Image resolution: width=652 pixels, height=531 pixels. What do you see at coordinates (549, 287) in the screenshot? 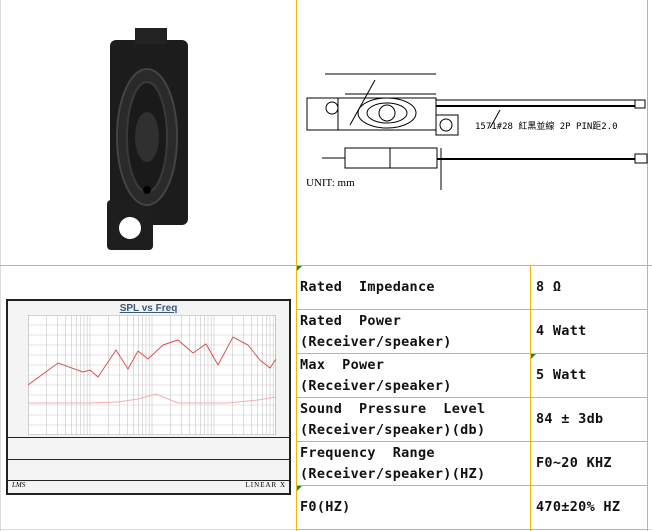
I see `spec-value: 8 Ω` at bounding box center [549, 287].